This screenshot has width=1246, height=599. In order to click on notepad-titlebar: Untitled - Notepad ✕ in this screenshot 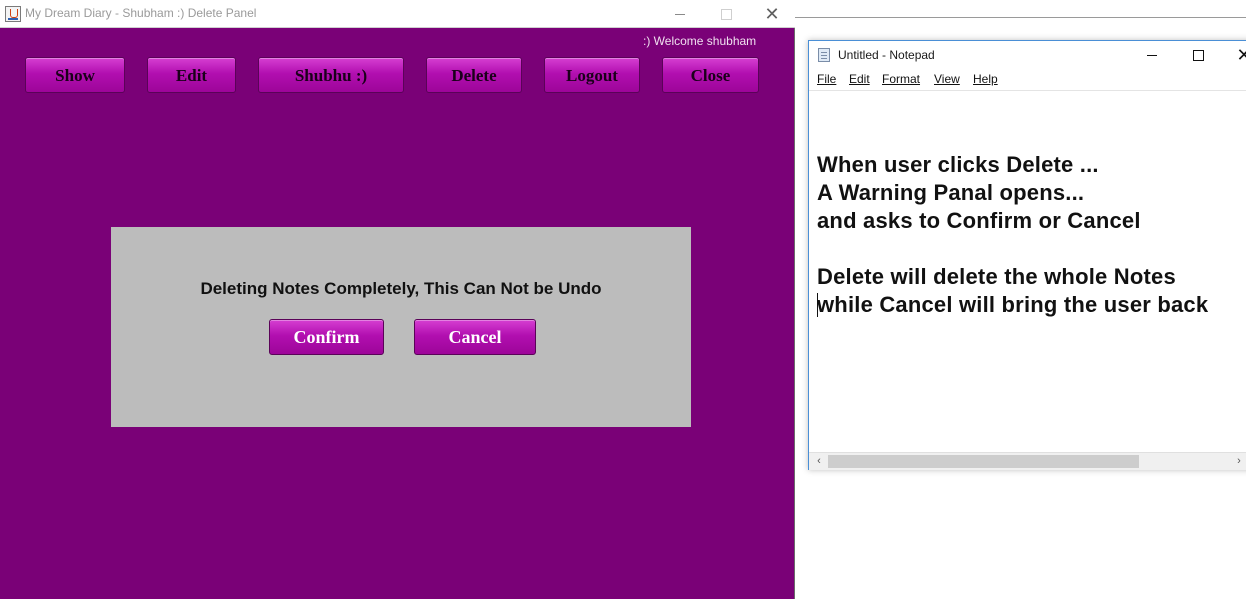, I will do `click(1027, 55)`.